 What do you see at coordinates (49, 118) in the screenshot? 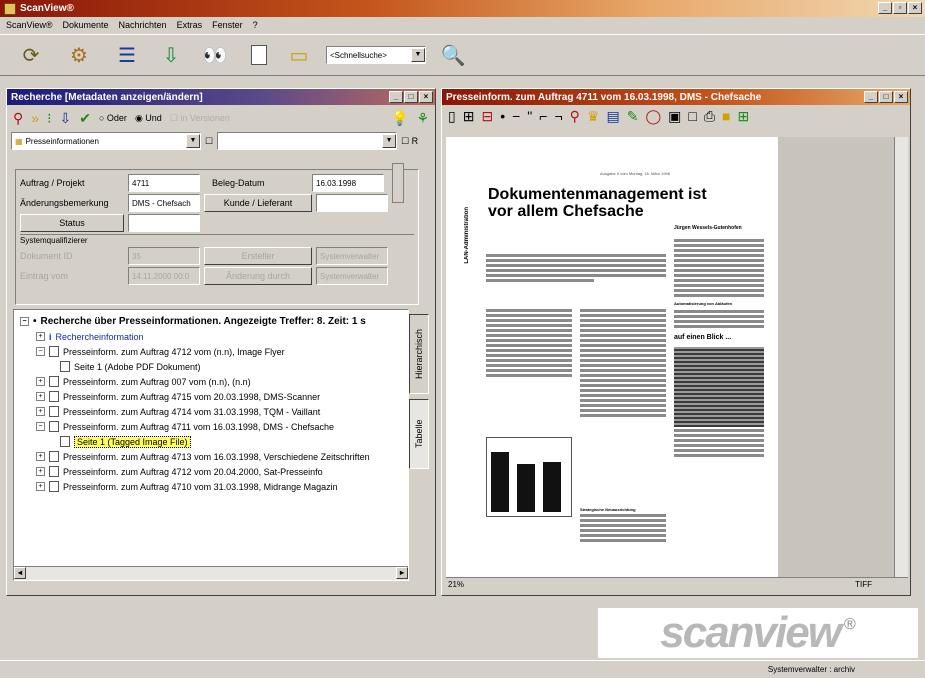
I see `tree-icon: ⁝` at bounding box center [49, 118].